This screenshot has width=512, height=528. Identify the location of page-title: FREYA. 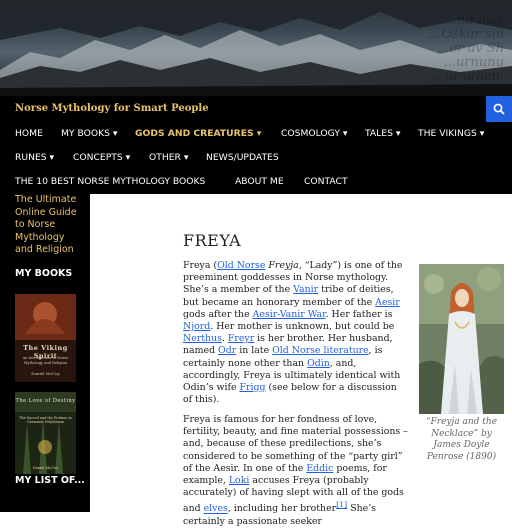
(212, 240).